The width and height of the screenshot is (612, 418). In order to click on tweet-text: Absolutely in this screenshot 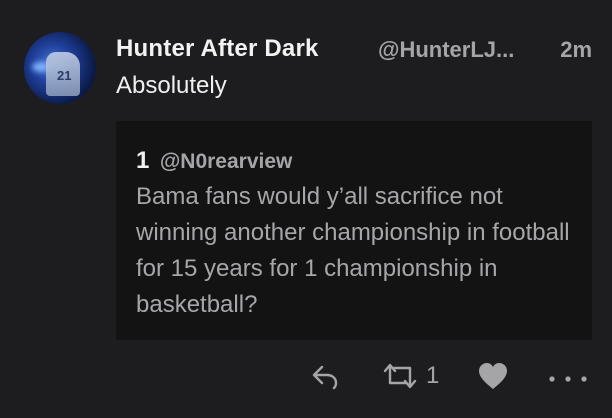, I will do `click(171, 85)`.